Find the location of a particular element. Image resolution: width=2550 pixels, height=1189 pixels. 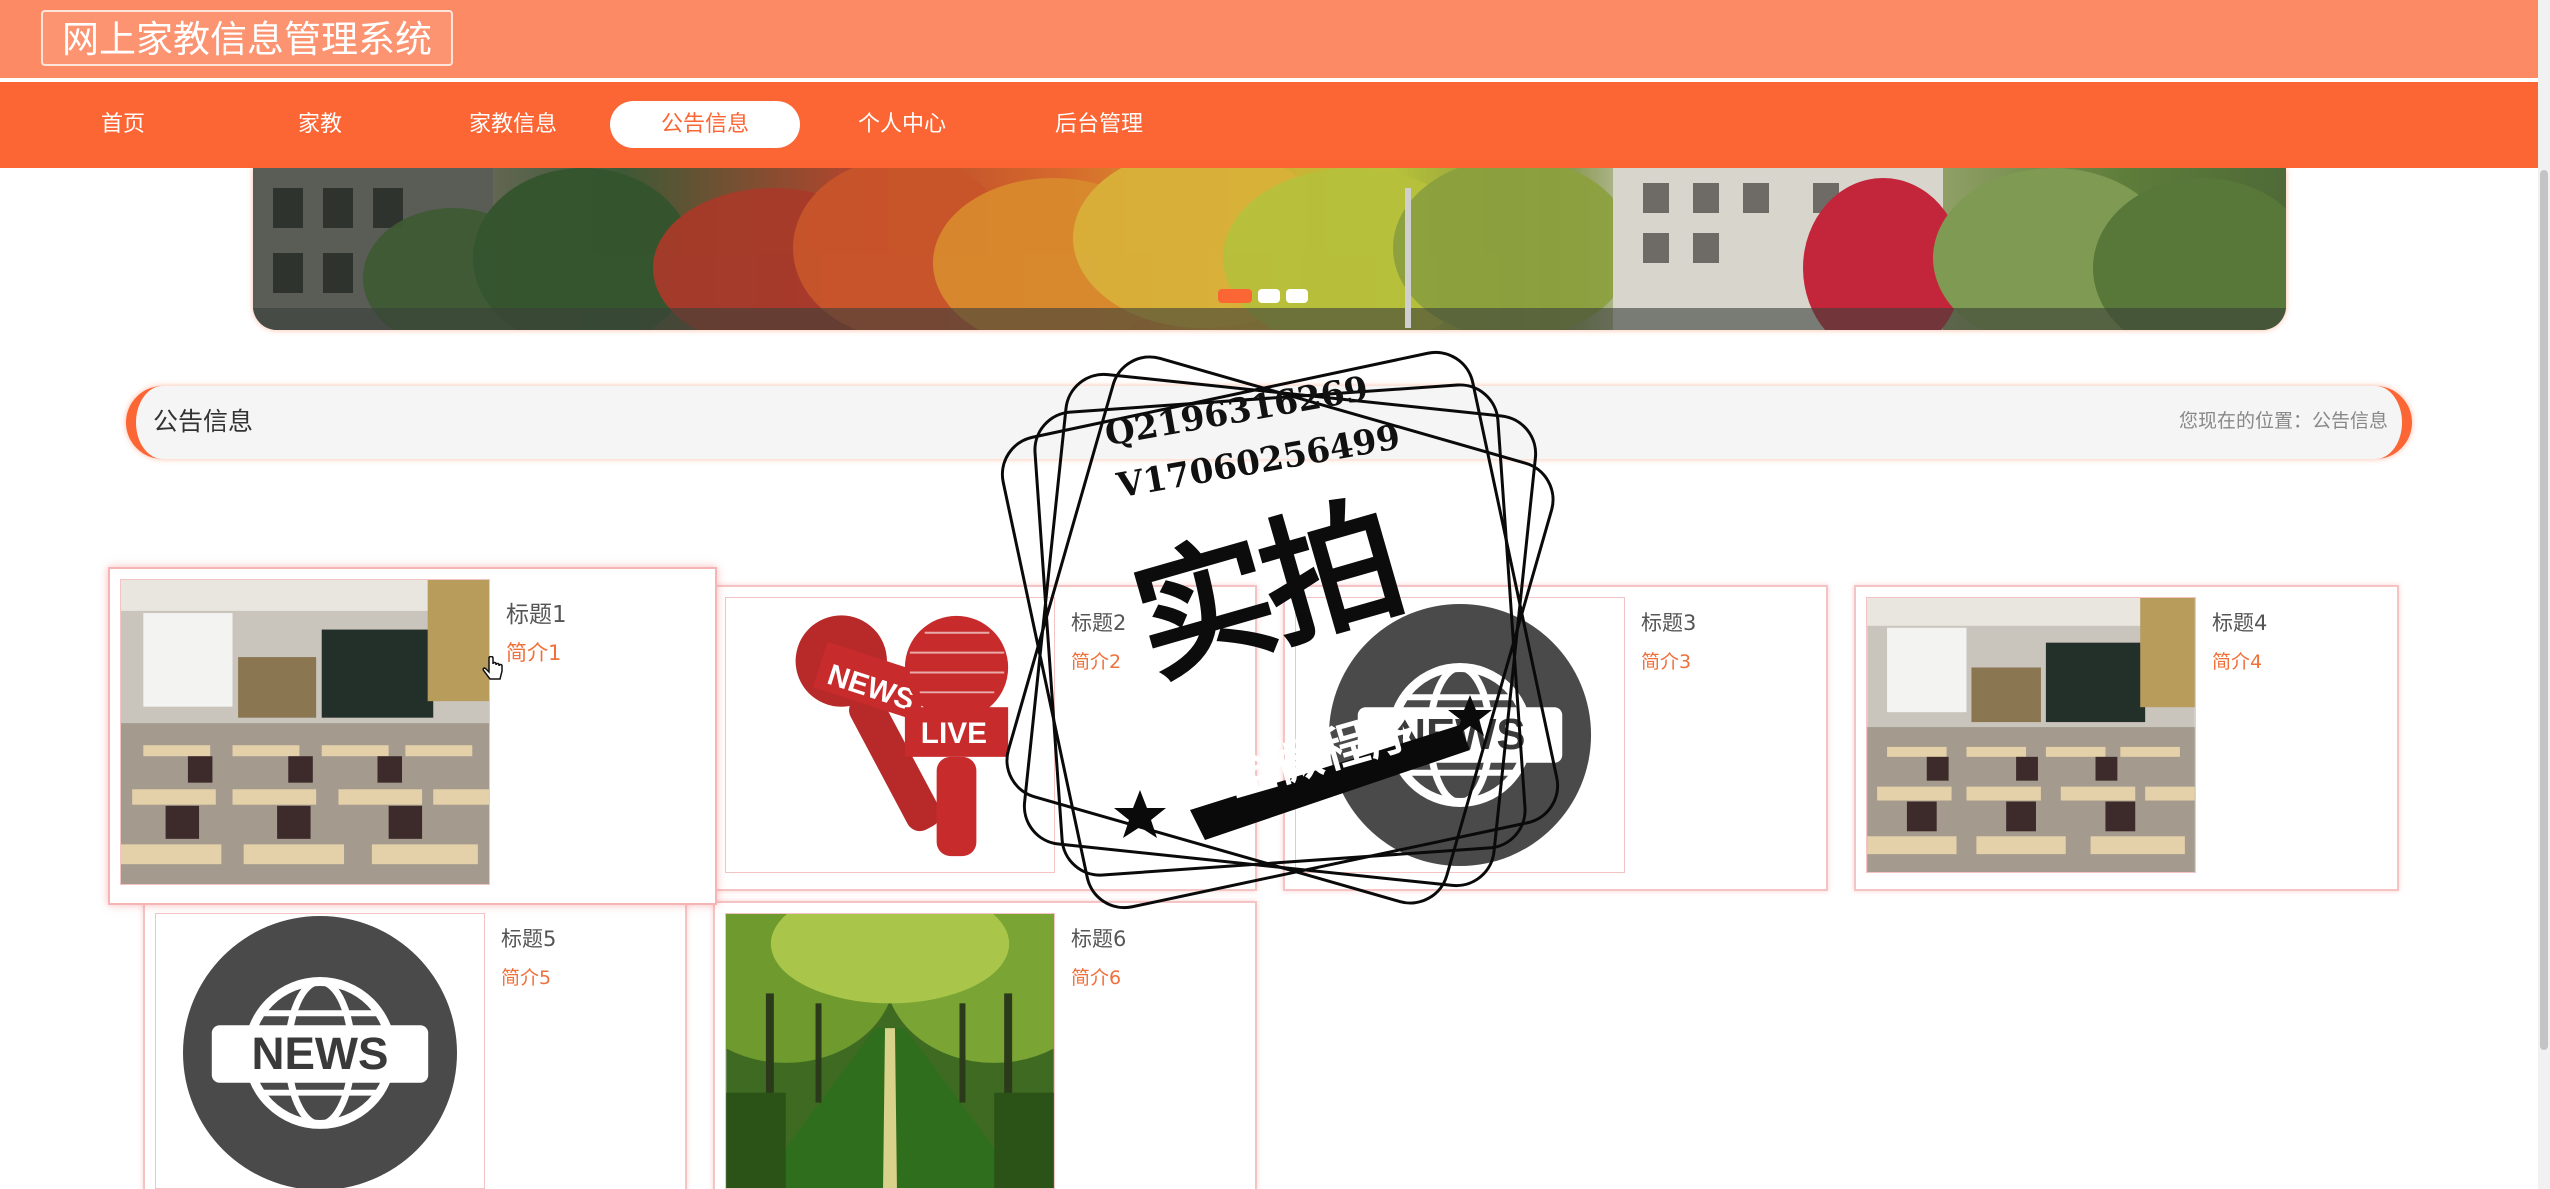

tree-lined-road-photo is located at coordinates (890, 1051).